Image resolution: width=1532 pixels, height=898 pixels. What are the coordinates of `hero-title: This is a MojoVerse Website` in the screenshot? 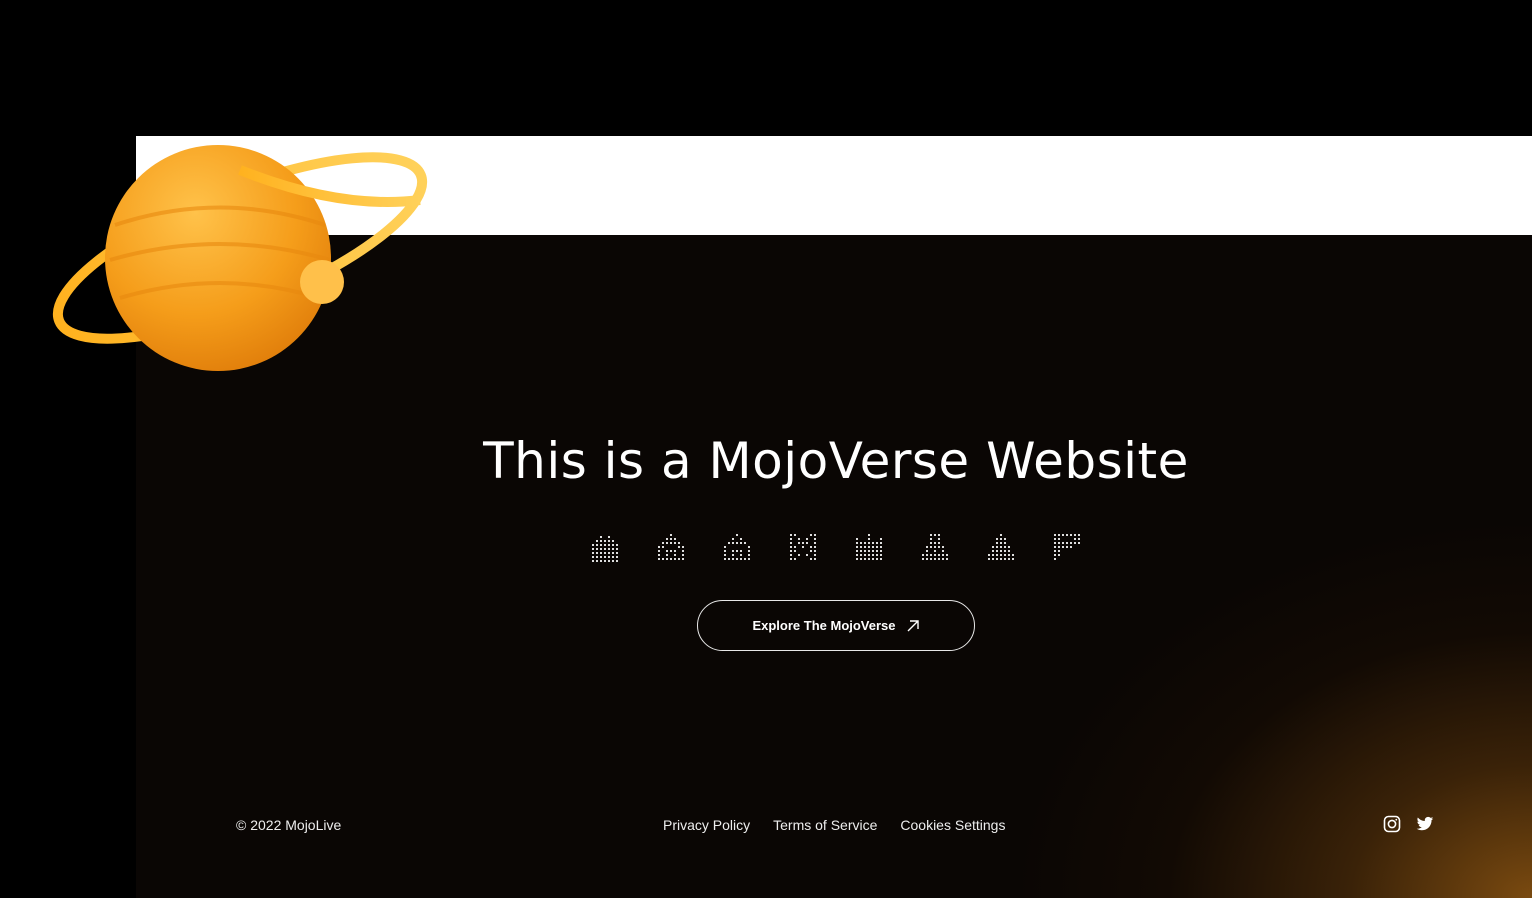 It's located at (836, 461).